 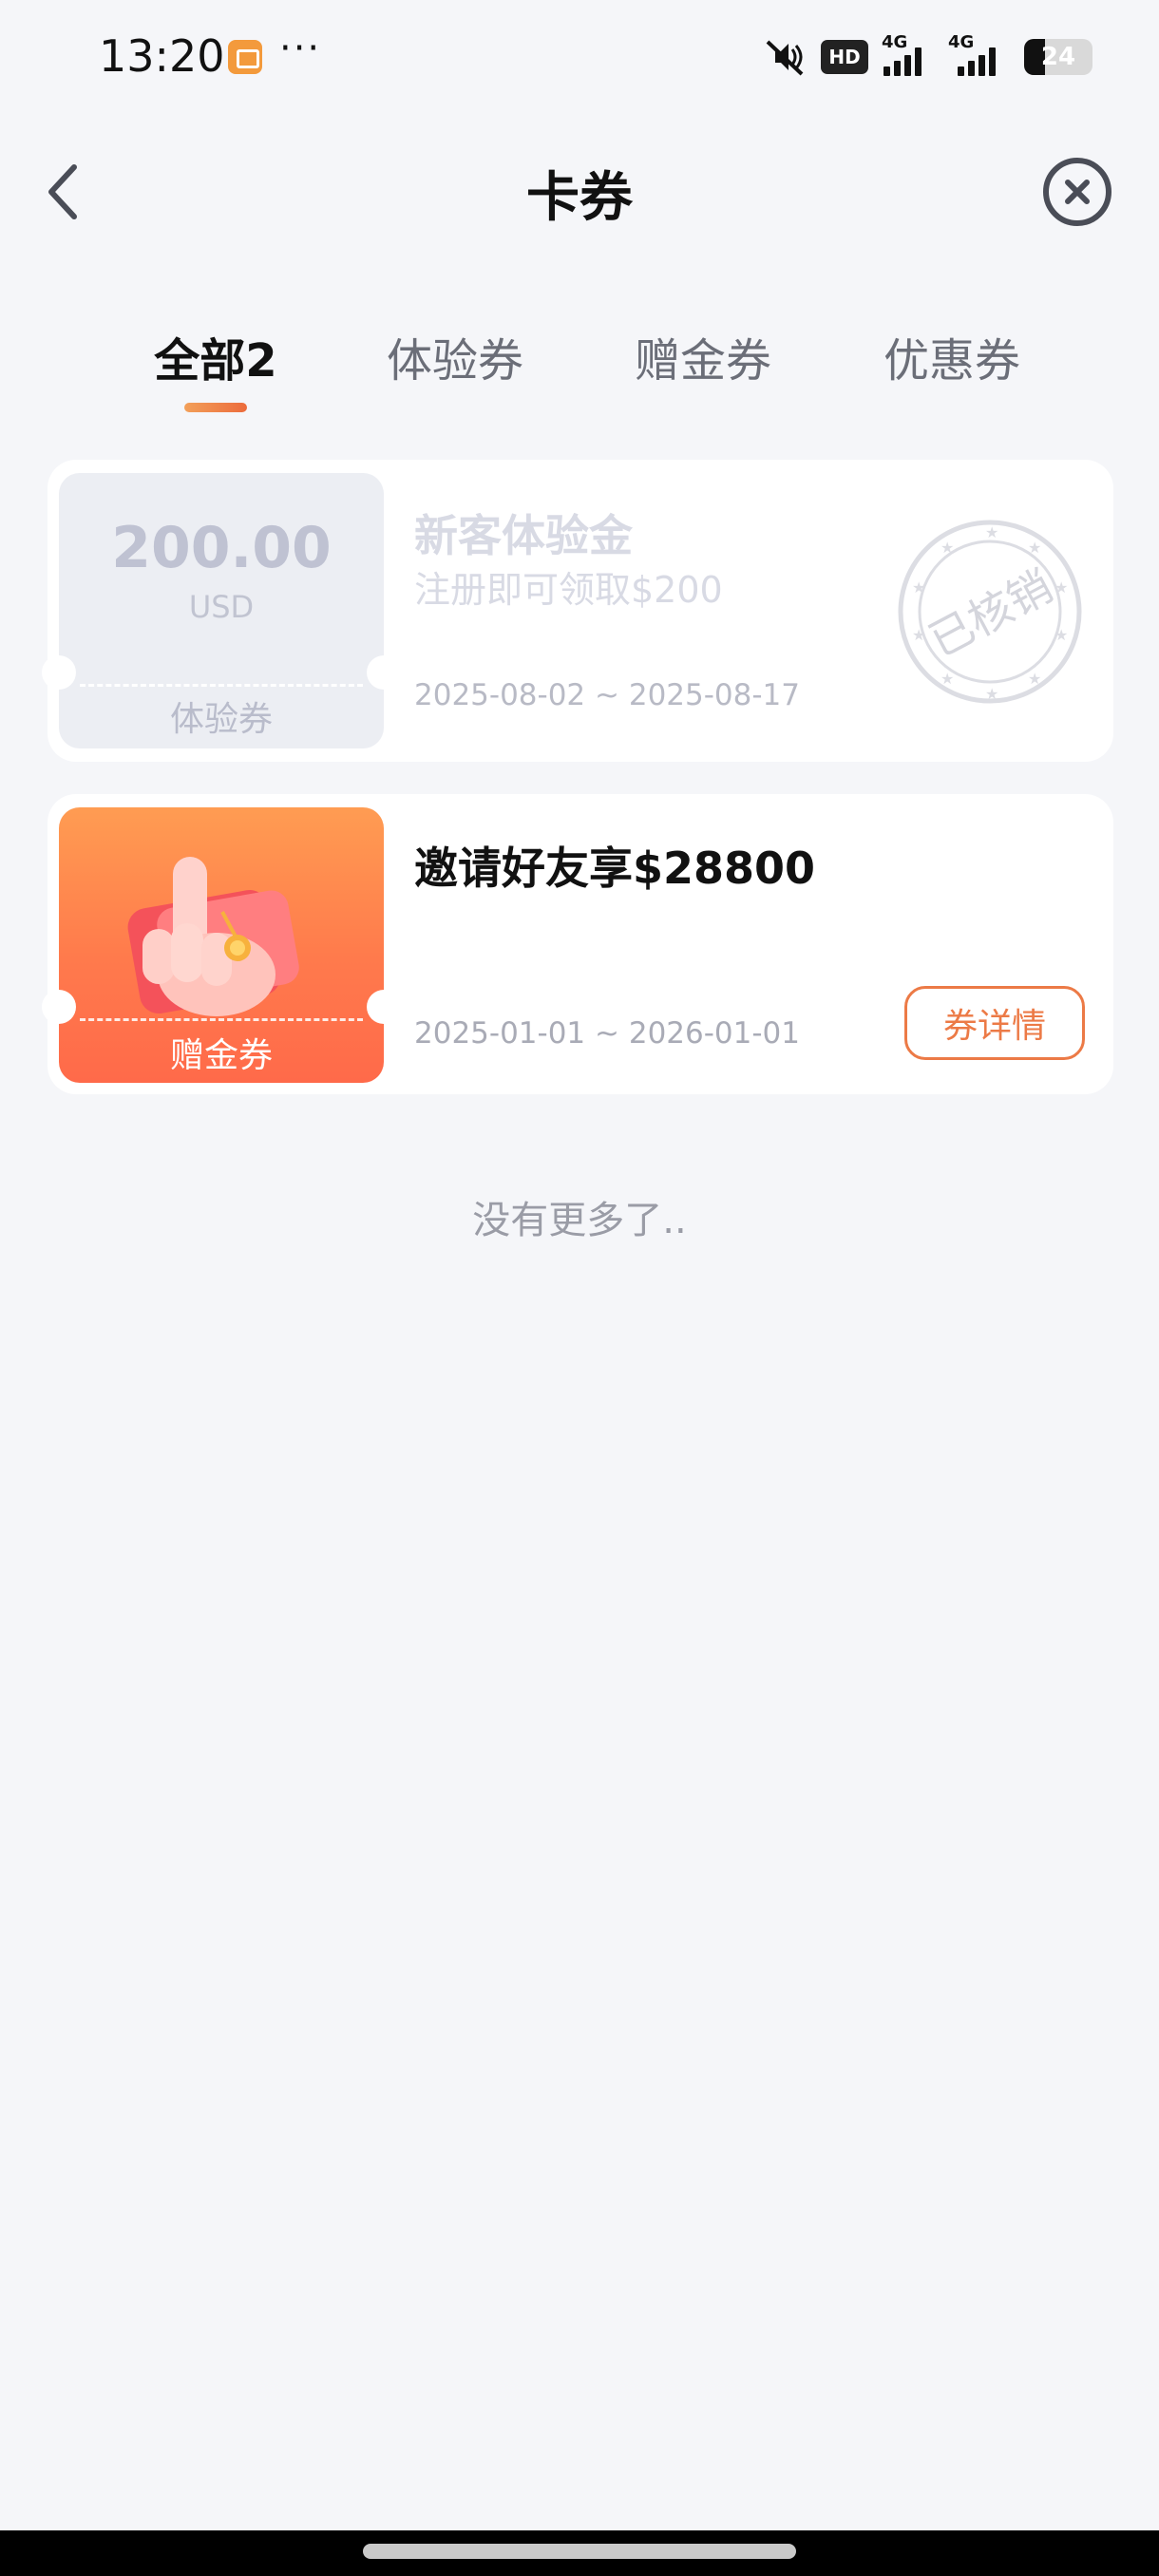 What do you see at coordinates (979, 54) in the screenshot?
I see `signal-icon-2: 4G` at bounding box center [979, 54].